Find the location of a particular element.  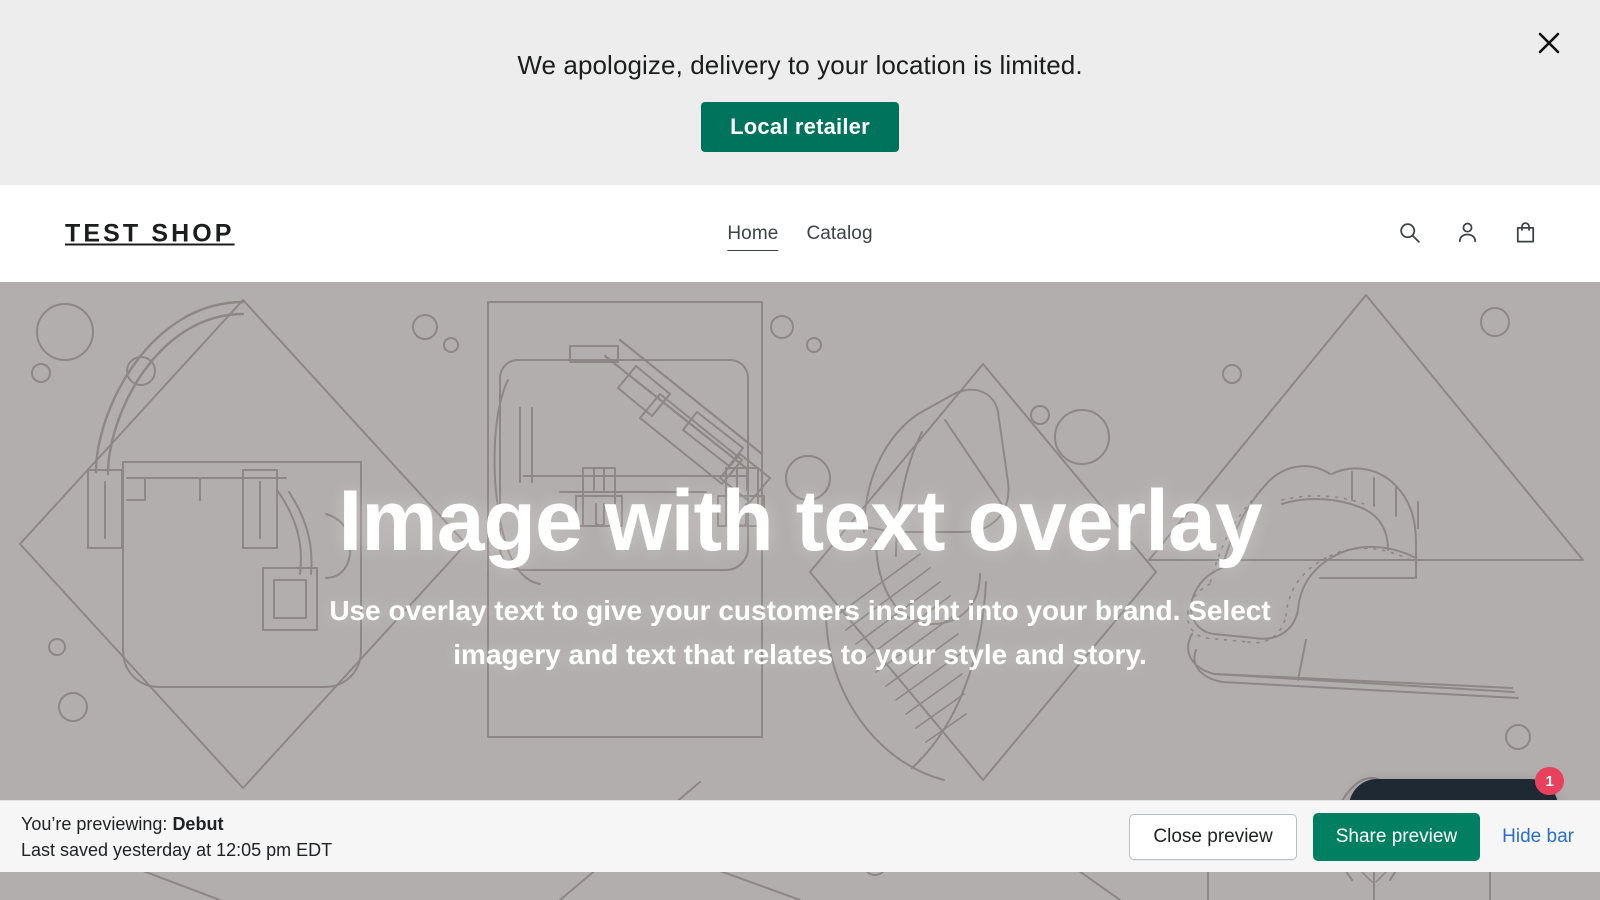

account-icon is located at coordinates (1467, 234).